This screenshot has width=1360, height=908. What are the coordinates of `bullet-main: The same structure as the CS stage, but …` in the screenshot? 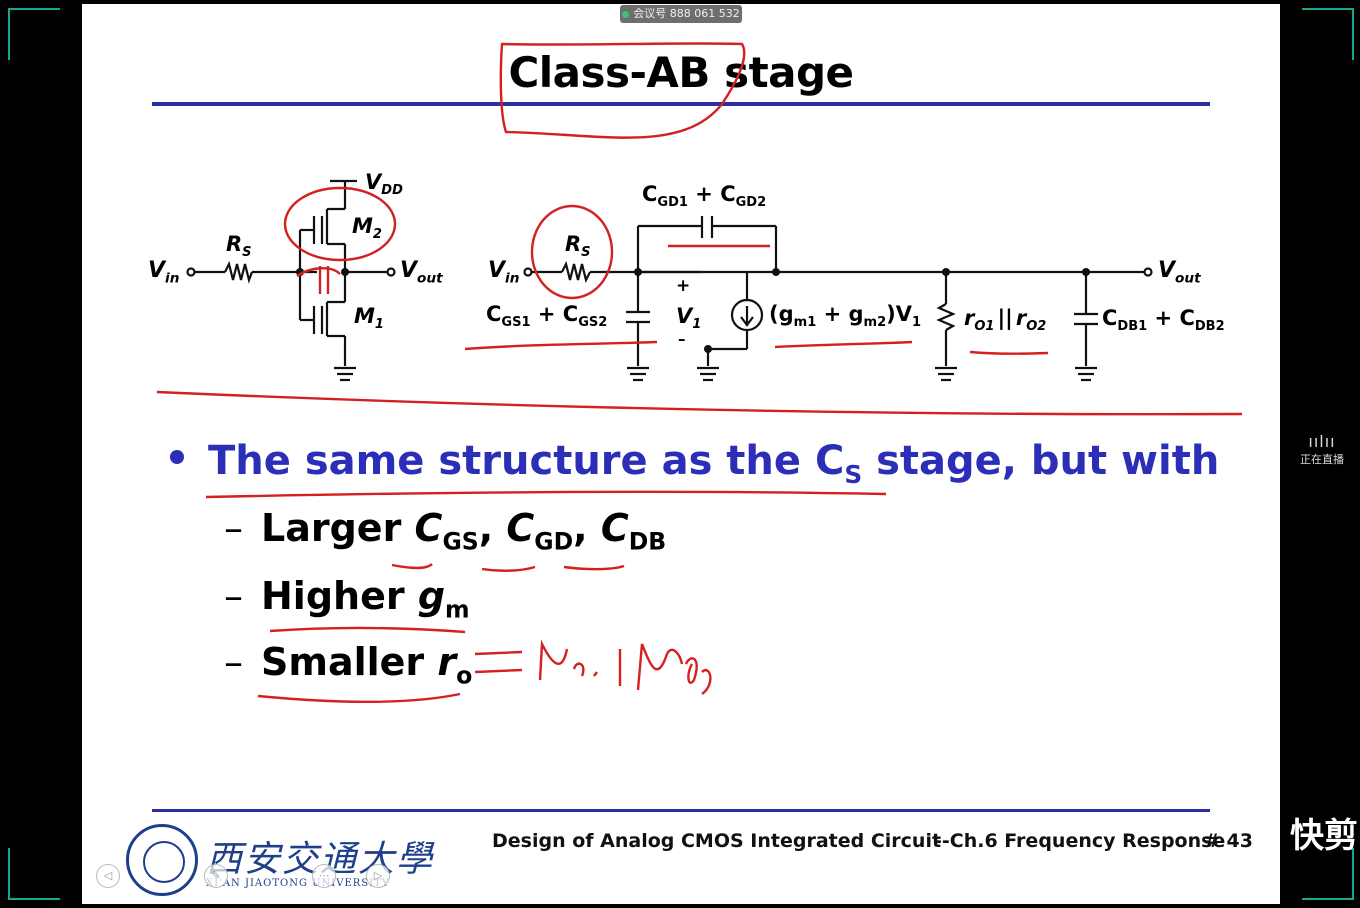 It's located at (694, 463).